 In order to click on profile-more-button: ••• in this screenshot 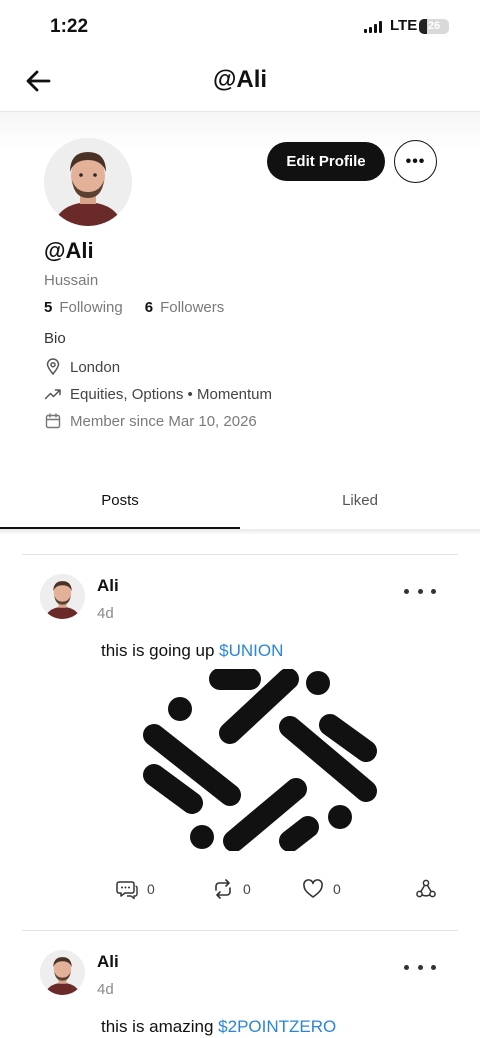, I will do `click(415, 161)`.